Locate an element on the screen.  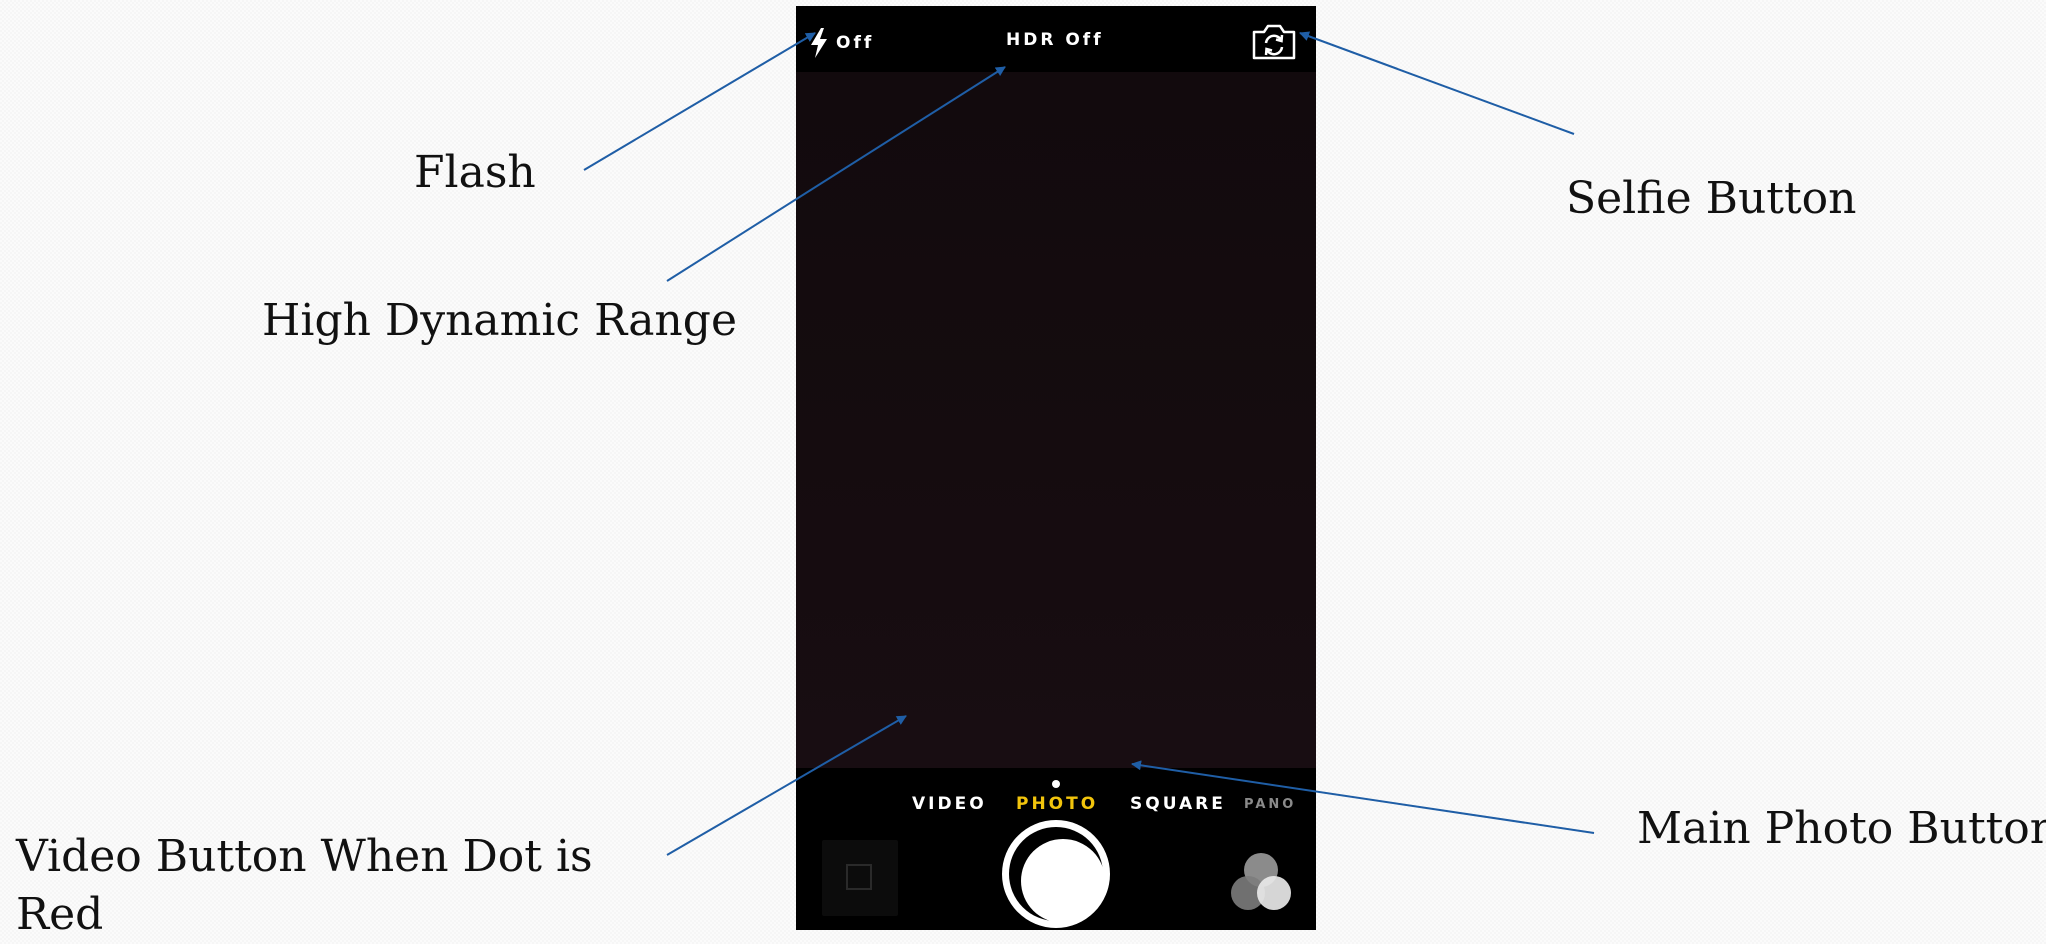
flash-arrow is located at coordinates (699, 101).